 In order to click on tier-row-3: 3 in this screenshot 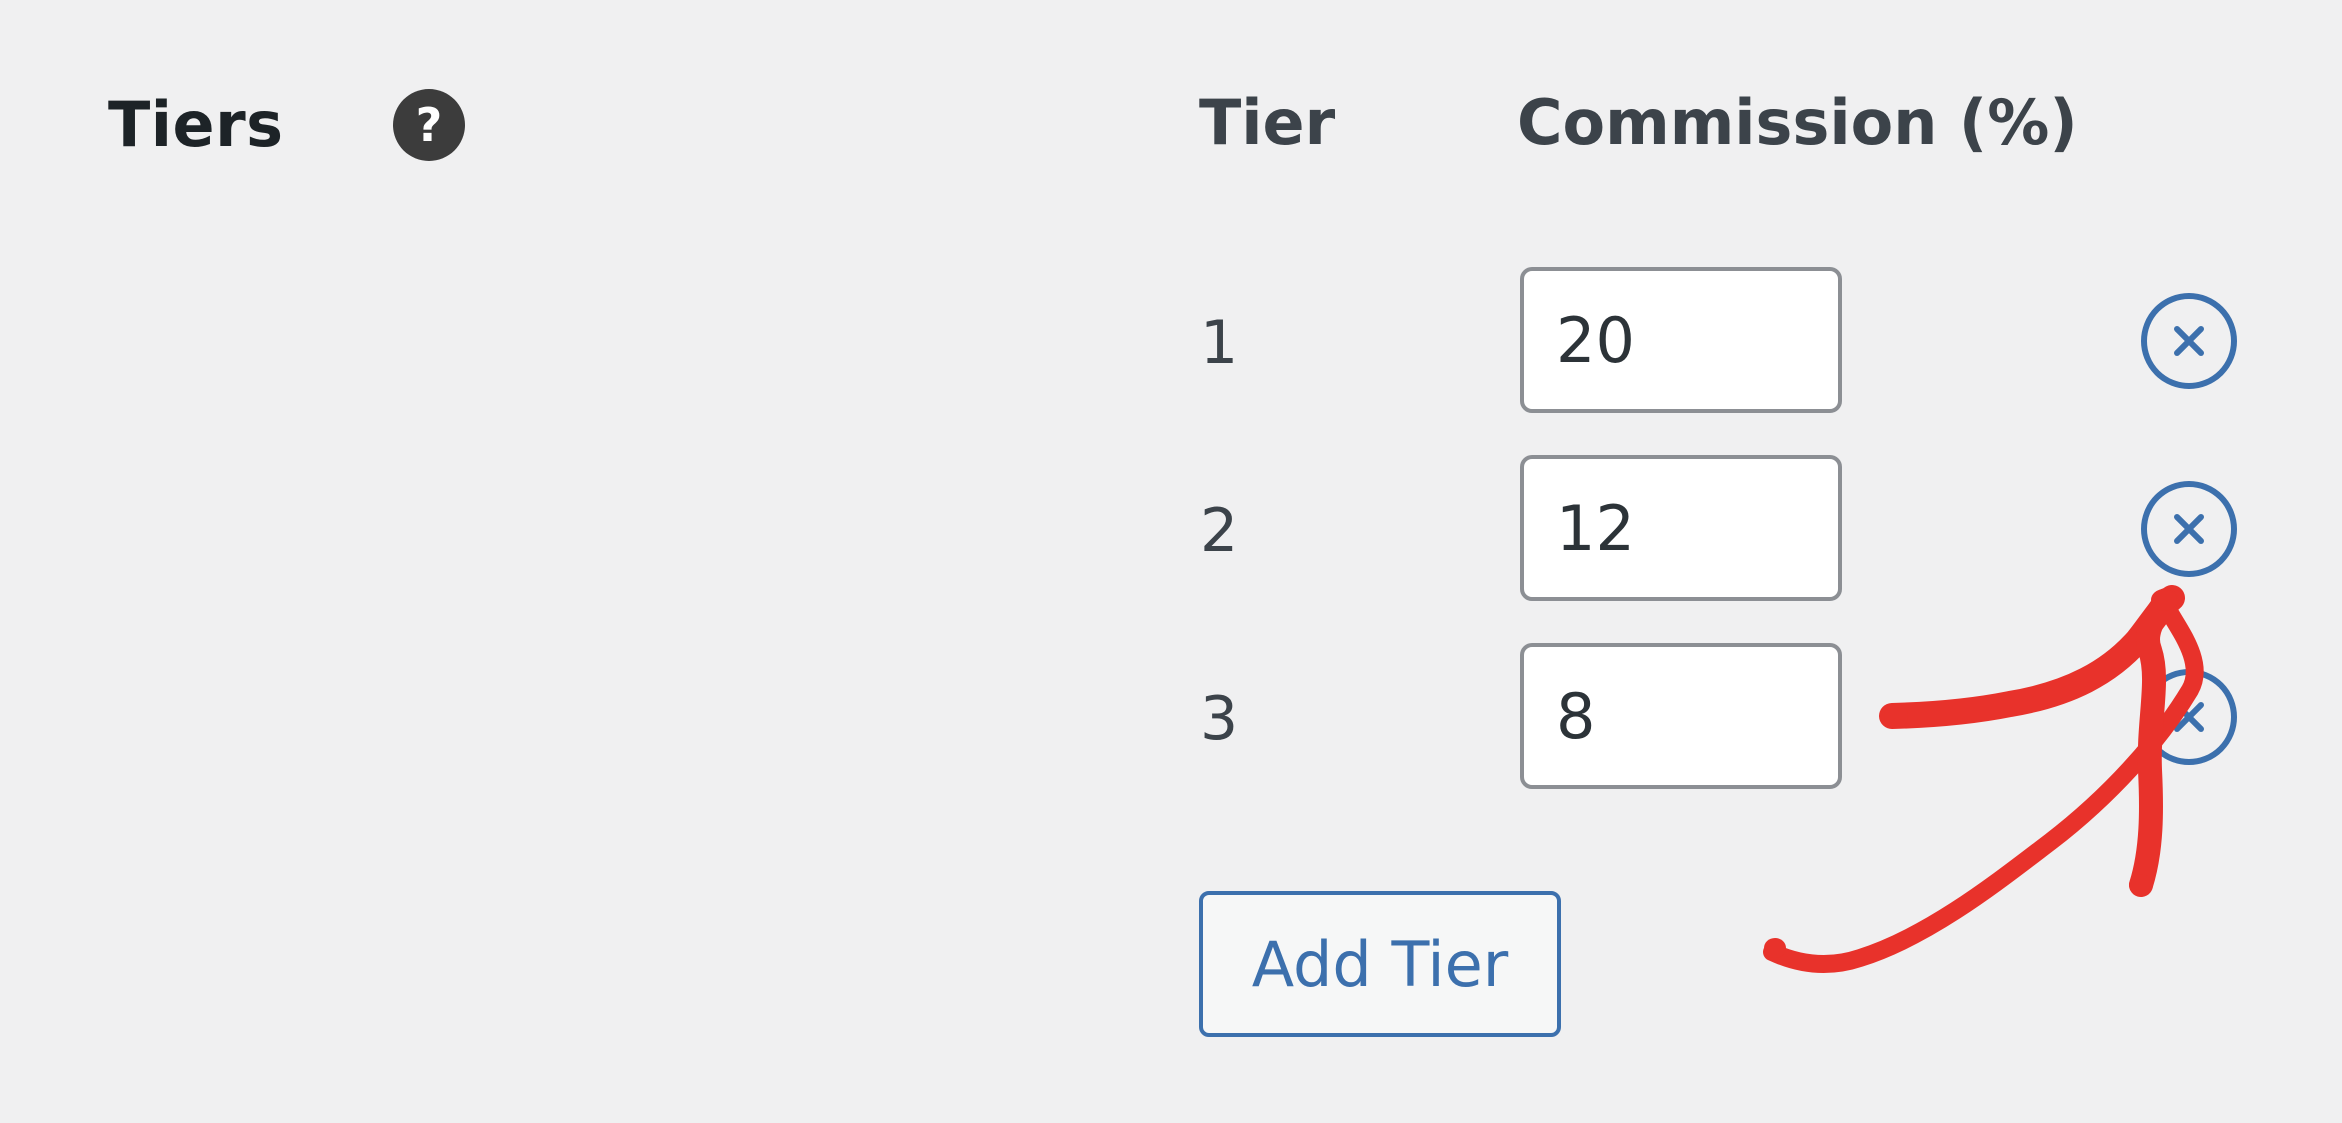, I will do `click(1171, 716)`.